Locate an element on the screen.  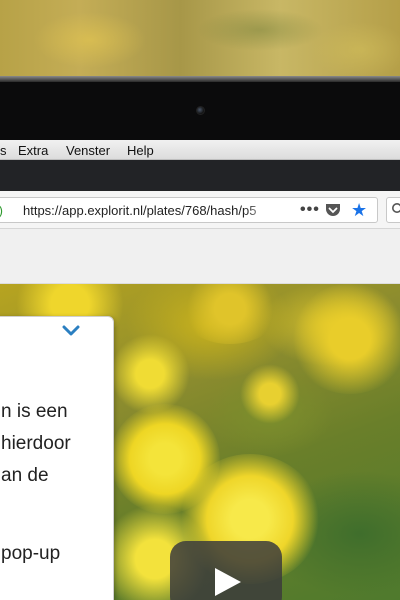
webcam-icon is located at coordinates (200, 110).